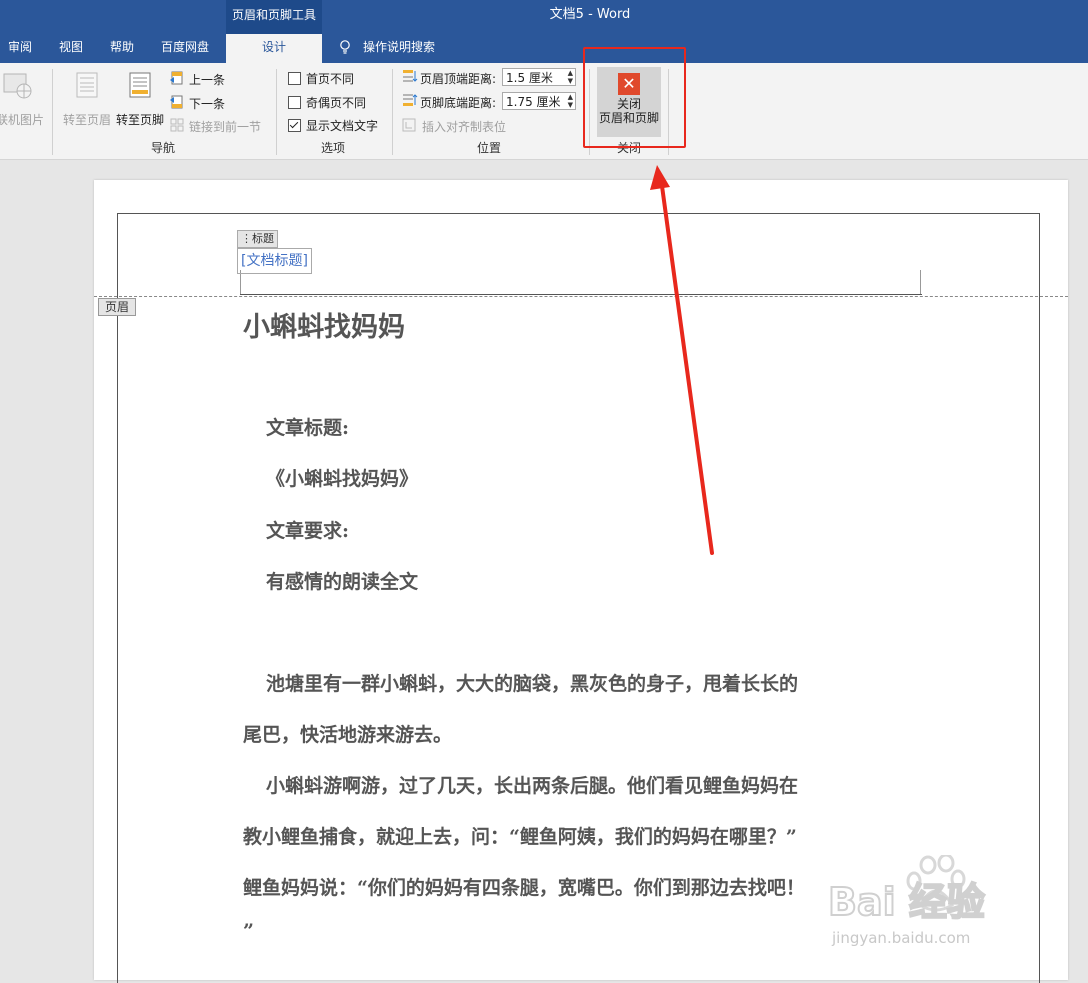 The image size is (1088, 983). What do you see at coordinates (601, 477) in the screenshot?
I see `document-line: 《小蝌蚪找妈妈》` at bounding box center [601, 477].